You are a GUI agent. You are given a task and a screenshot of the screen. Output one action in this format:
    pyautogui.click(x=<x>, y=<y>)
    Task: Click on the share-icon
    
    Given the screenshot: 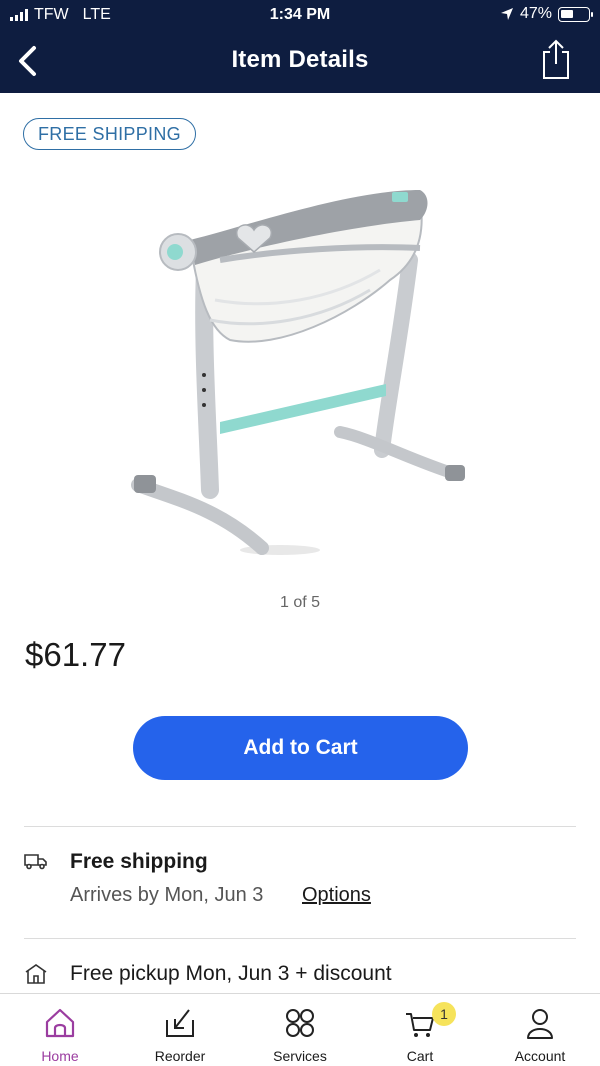 What is the action you would take?
    pyautogui.click(x=556, y=59)
    